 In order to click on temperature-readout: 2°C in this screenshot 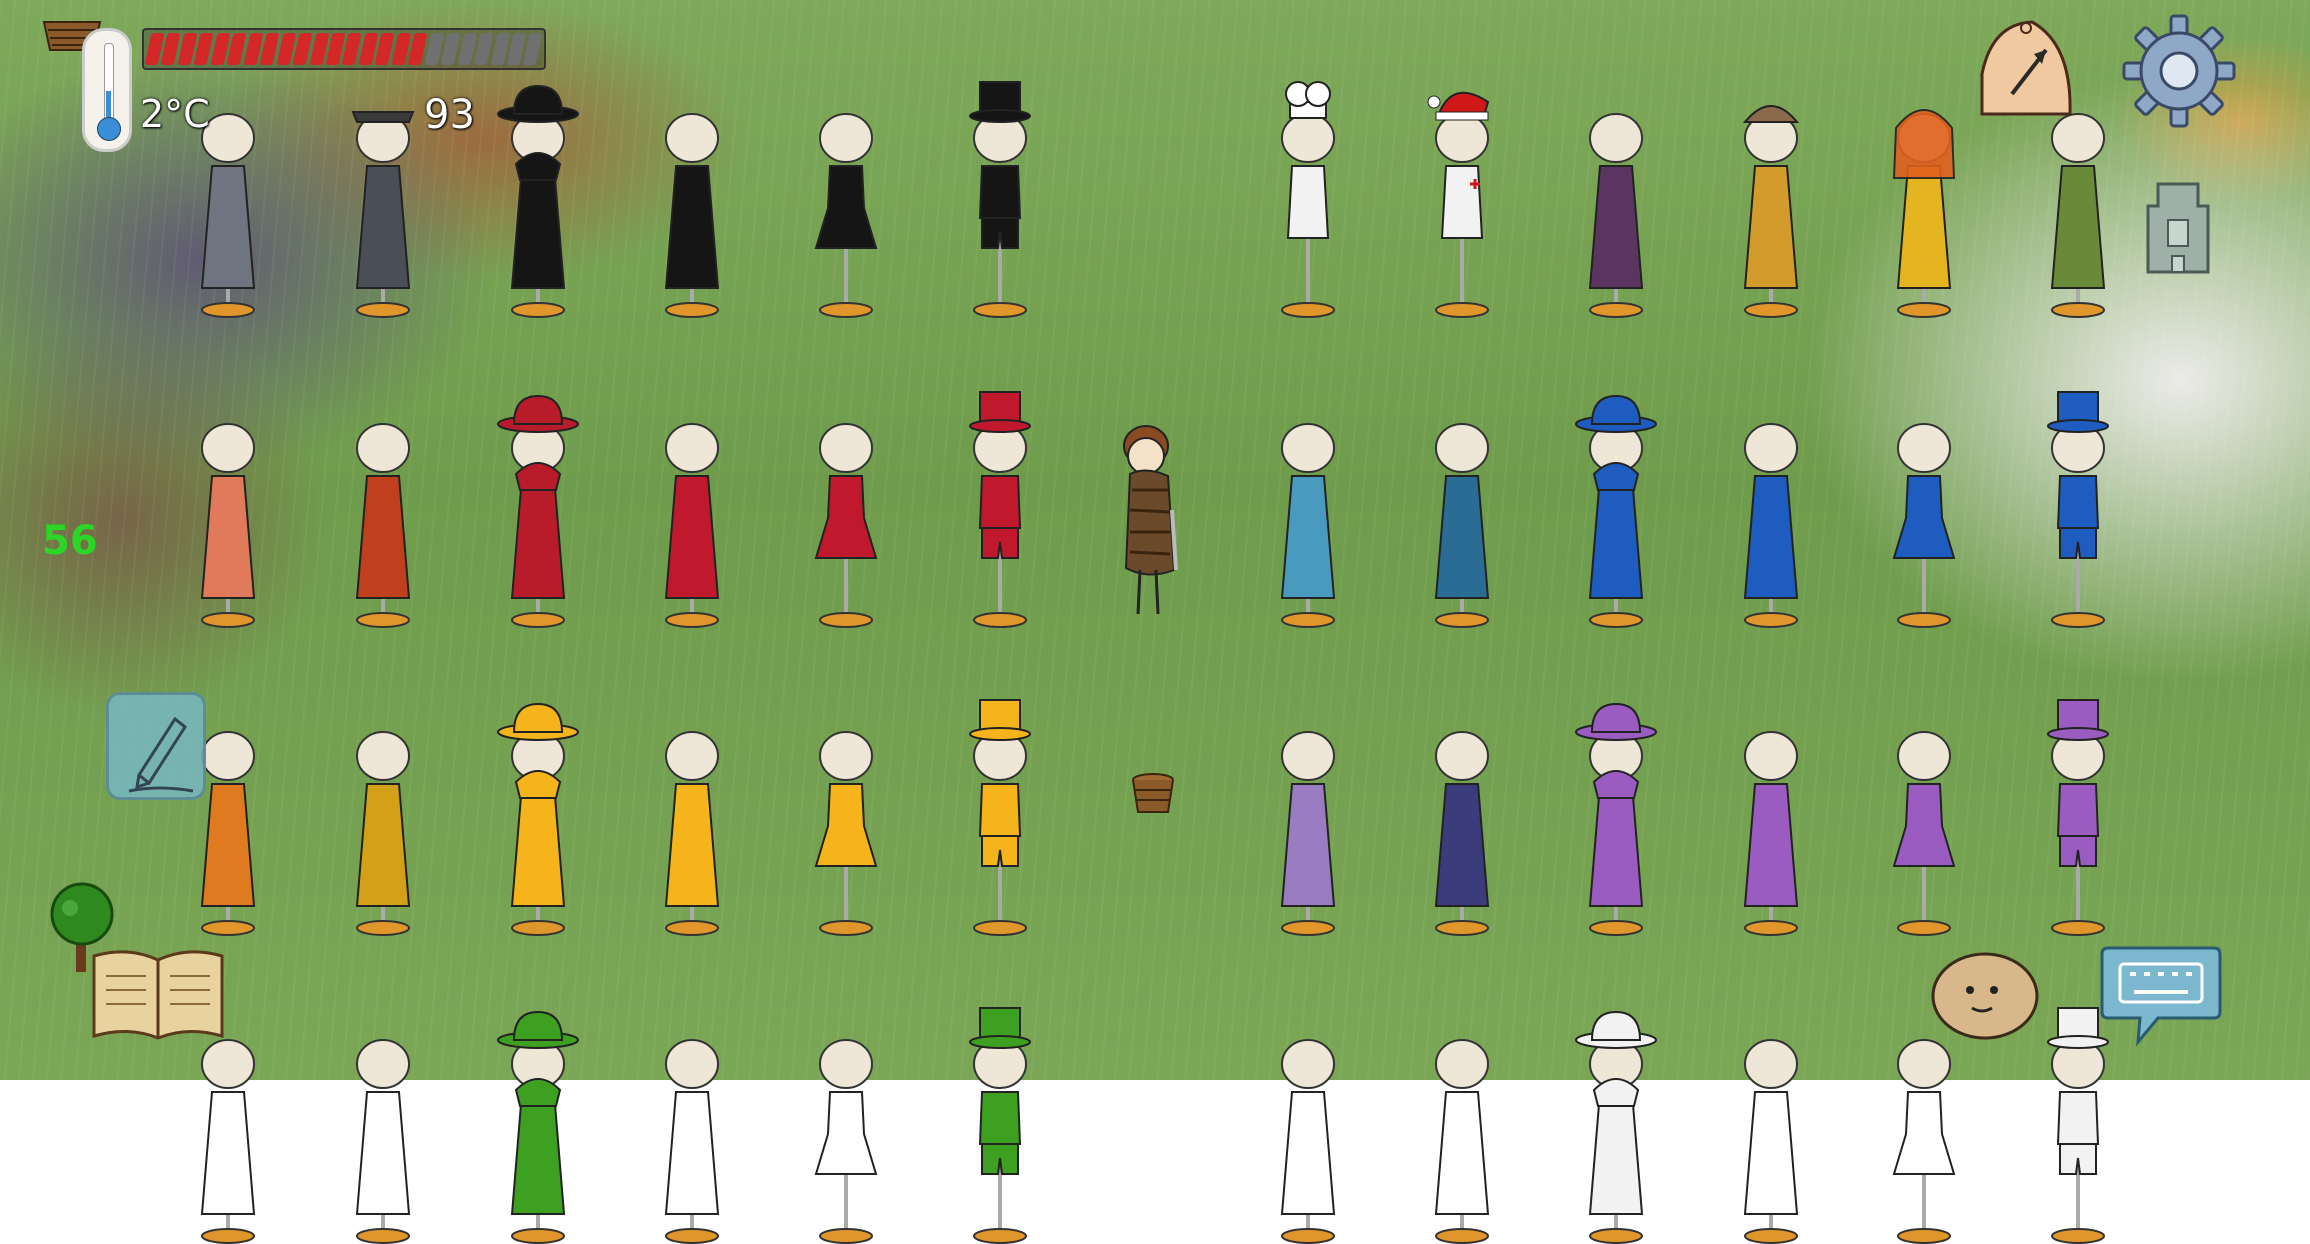, I will do `click(175, 114)`.